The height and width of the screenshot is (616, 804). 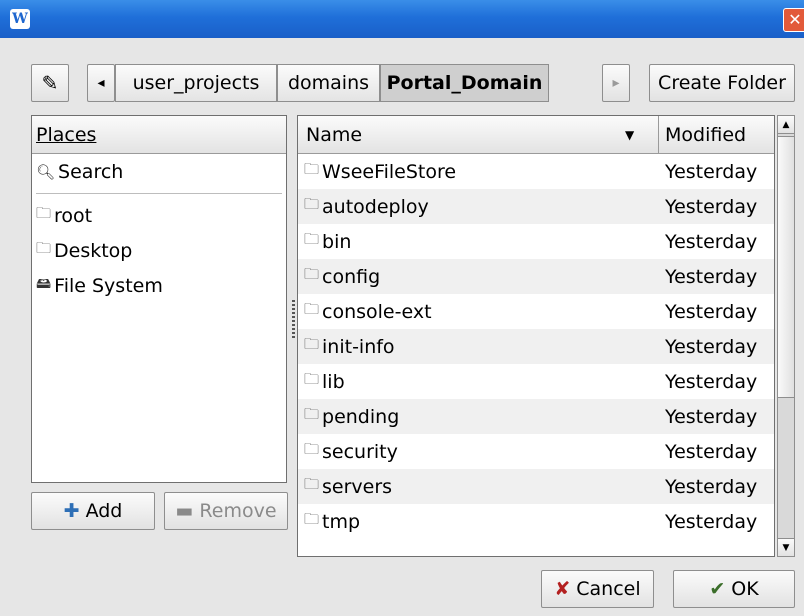 I want to click on ok-button: ✔ OK, so click(x=734, y=589).